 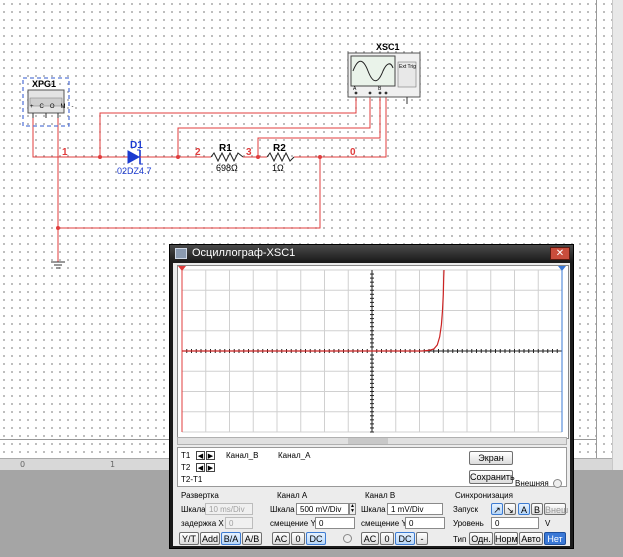 I want to click on net-label-3: 3, so click(x=249, y=152).